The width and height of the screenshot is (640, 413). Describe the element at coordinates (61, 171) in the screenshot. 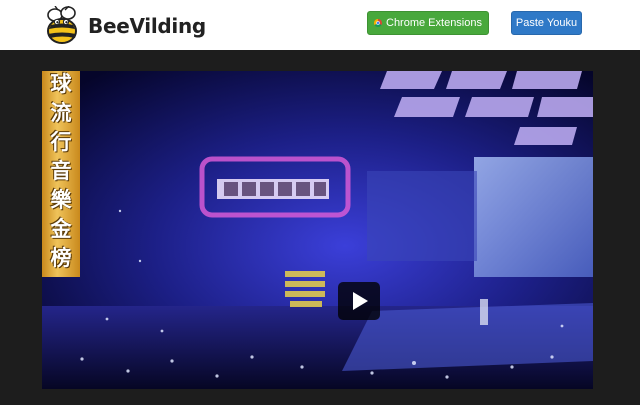

I see `video-caption: 球流行音樂金榜` at that location.